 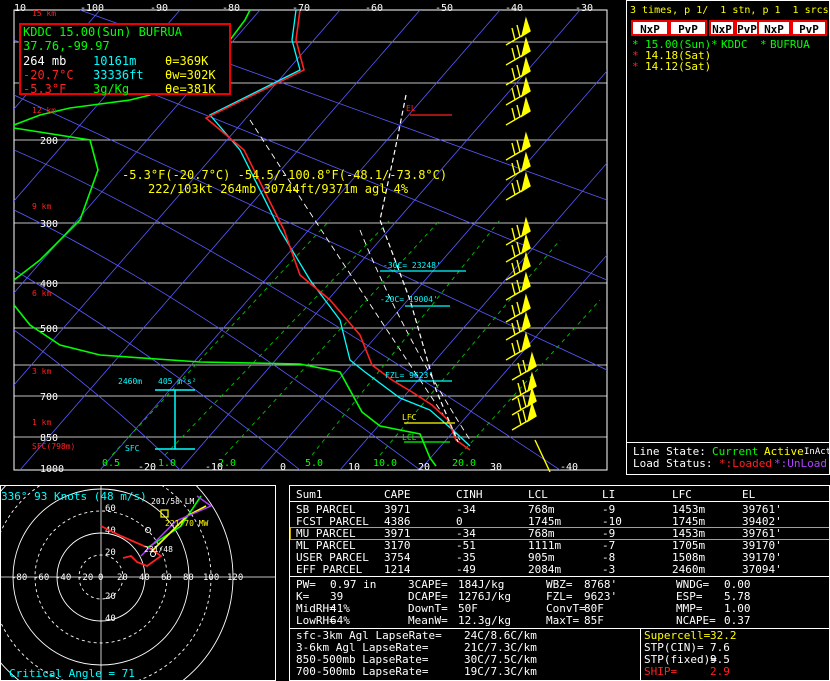 What do you see at coordinates (609, 569) in the screenshot?
I see `table-cell: -3` at bounding box center [609, 569].